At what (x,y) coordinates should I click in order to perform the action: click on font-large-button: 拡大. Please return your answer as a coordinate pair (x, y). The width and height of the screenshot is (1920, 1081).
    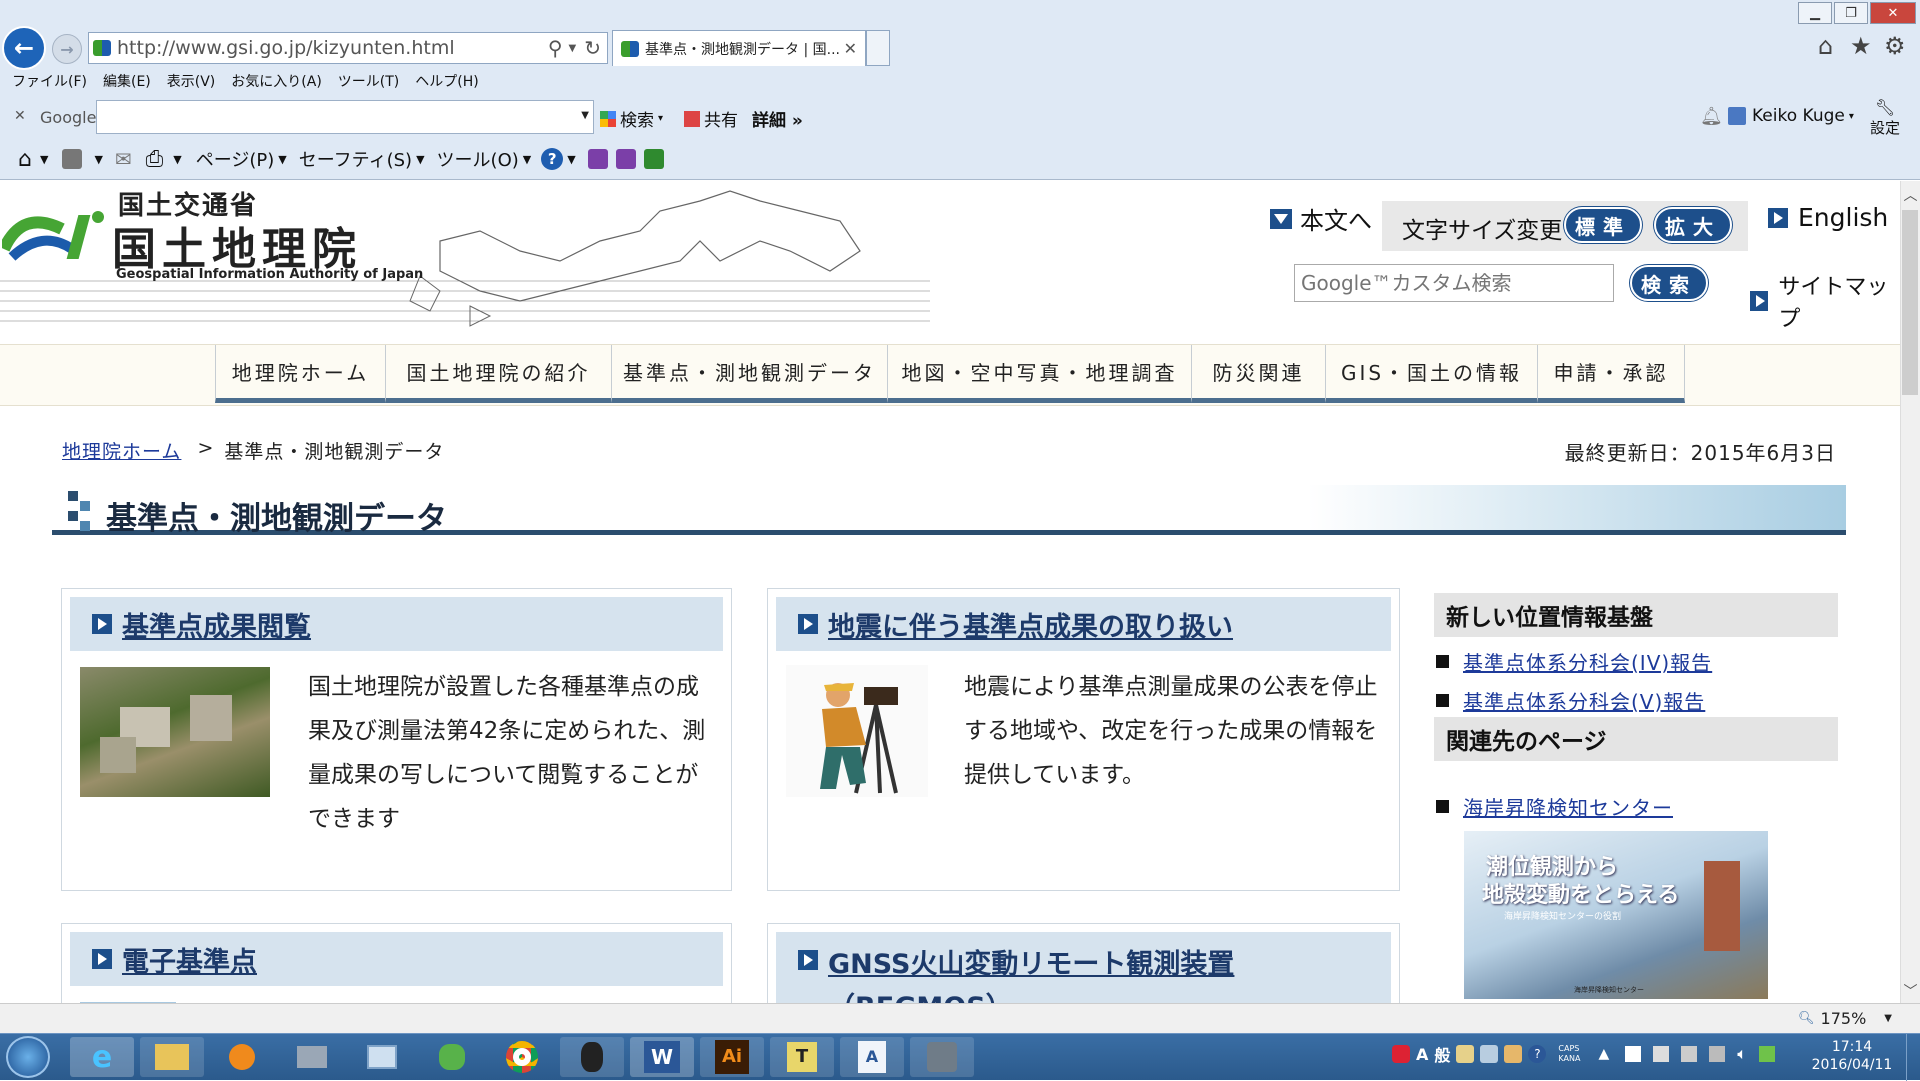
    Looking at the image, I should click on (1693, 225).